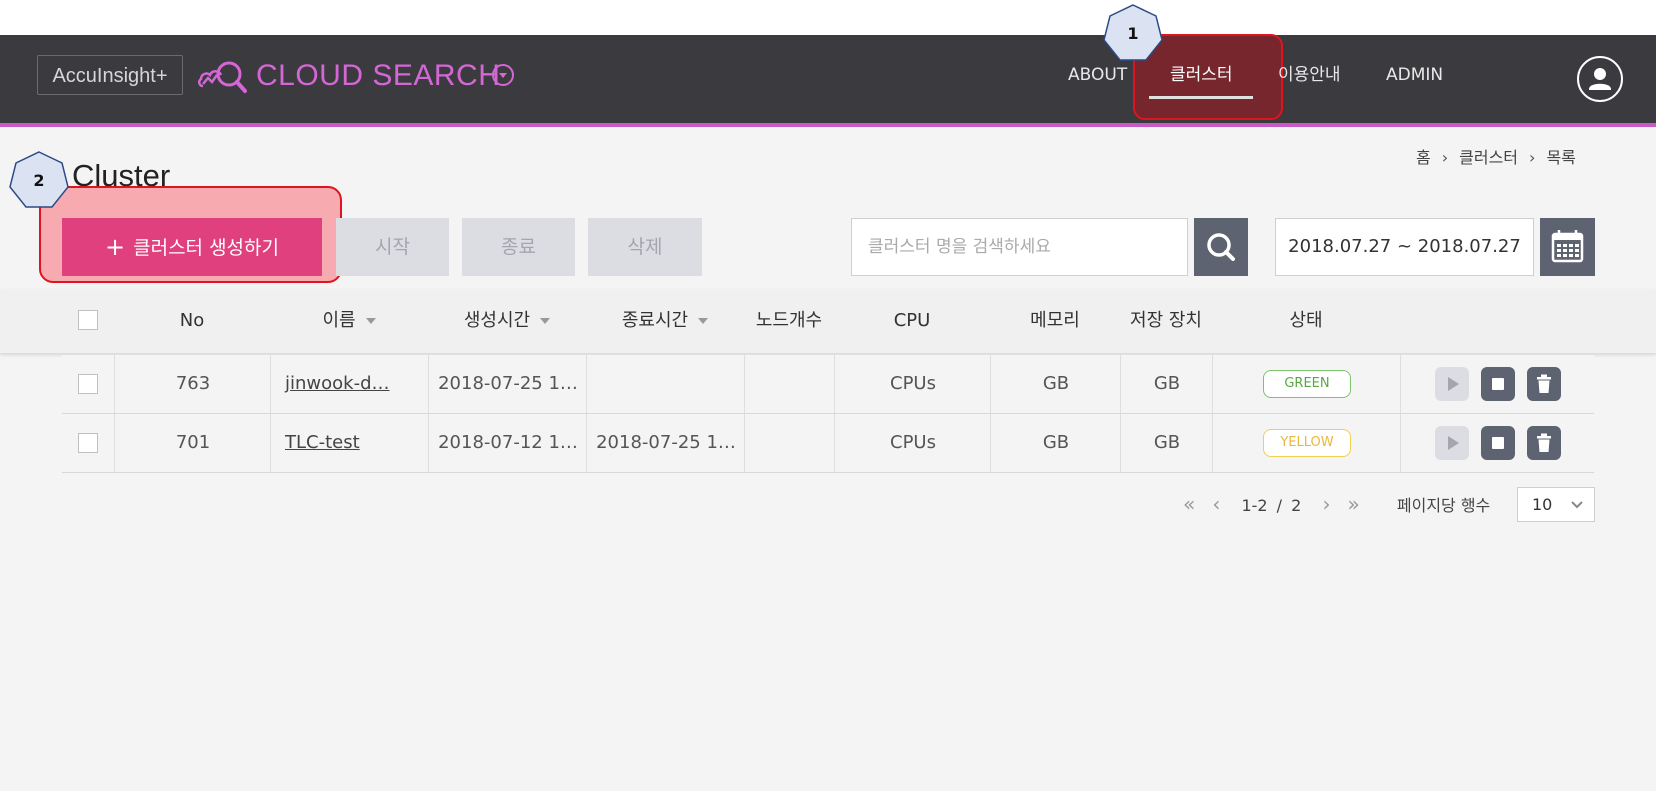 Image resolution: width=1656 pixels, height=791 pixels. What do you see at coordinates (1577, 505) in the screenshot?
I see `chevron-down-icon` at bounding box center [1577, 505].